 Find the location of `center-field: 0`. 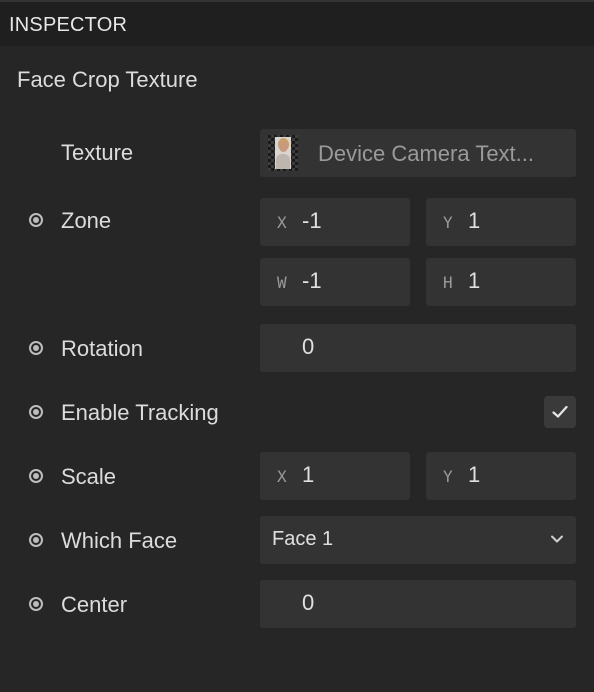

center-field: 0 is located at coordinates (418, 604).